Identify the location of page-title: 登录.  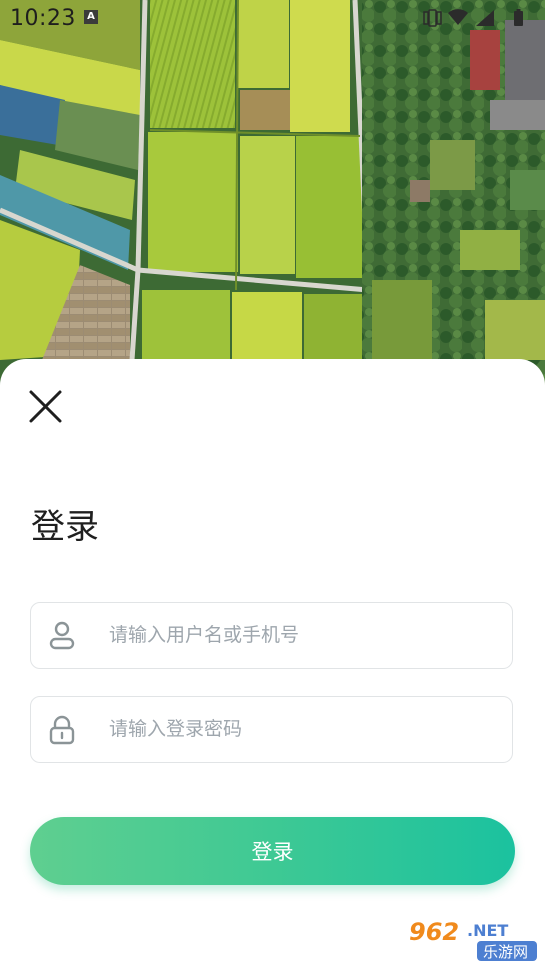
(65, 527).